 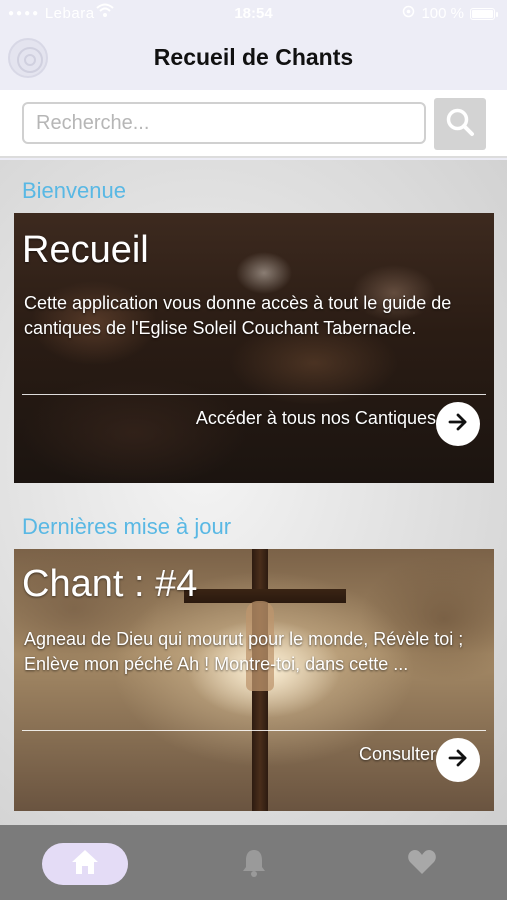 I want to click on tab-home, so click(x=85, y=864).